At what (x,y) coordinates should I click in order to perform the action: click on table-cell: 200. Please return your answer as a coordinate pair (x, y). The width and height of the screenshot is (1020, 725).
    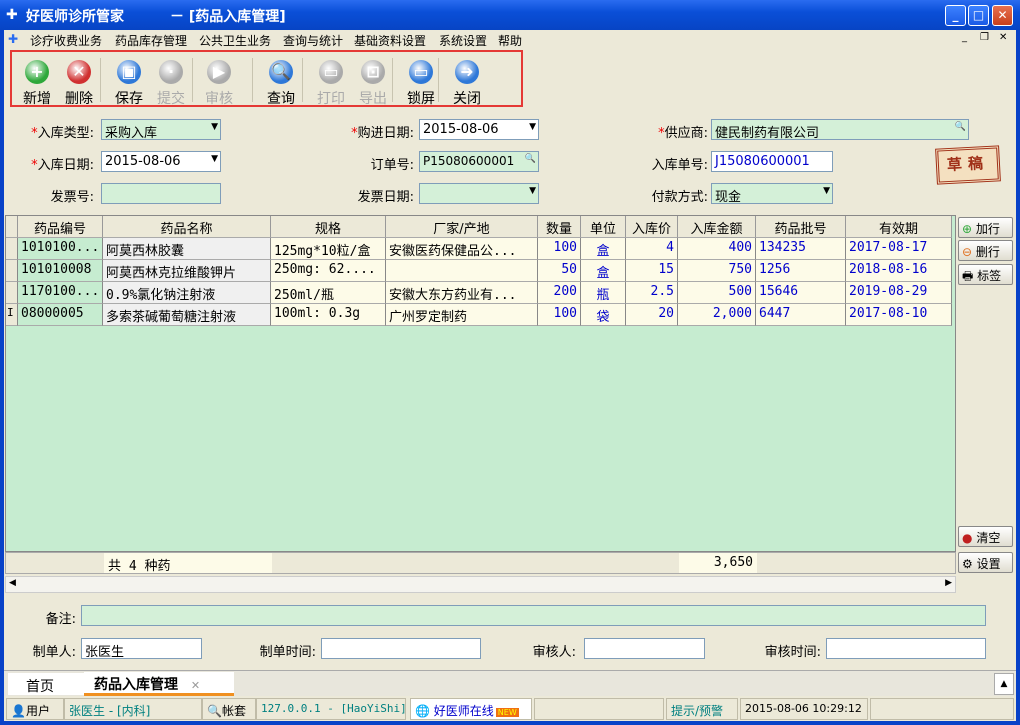
    Looking at the image, I should click on (559, 293).